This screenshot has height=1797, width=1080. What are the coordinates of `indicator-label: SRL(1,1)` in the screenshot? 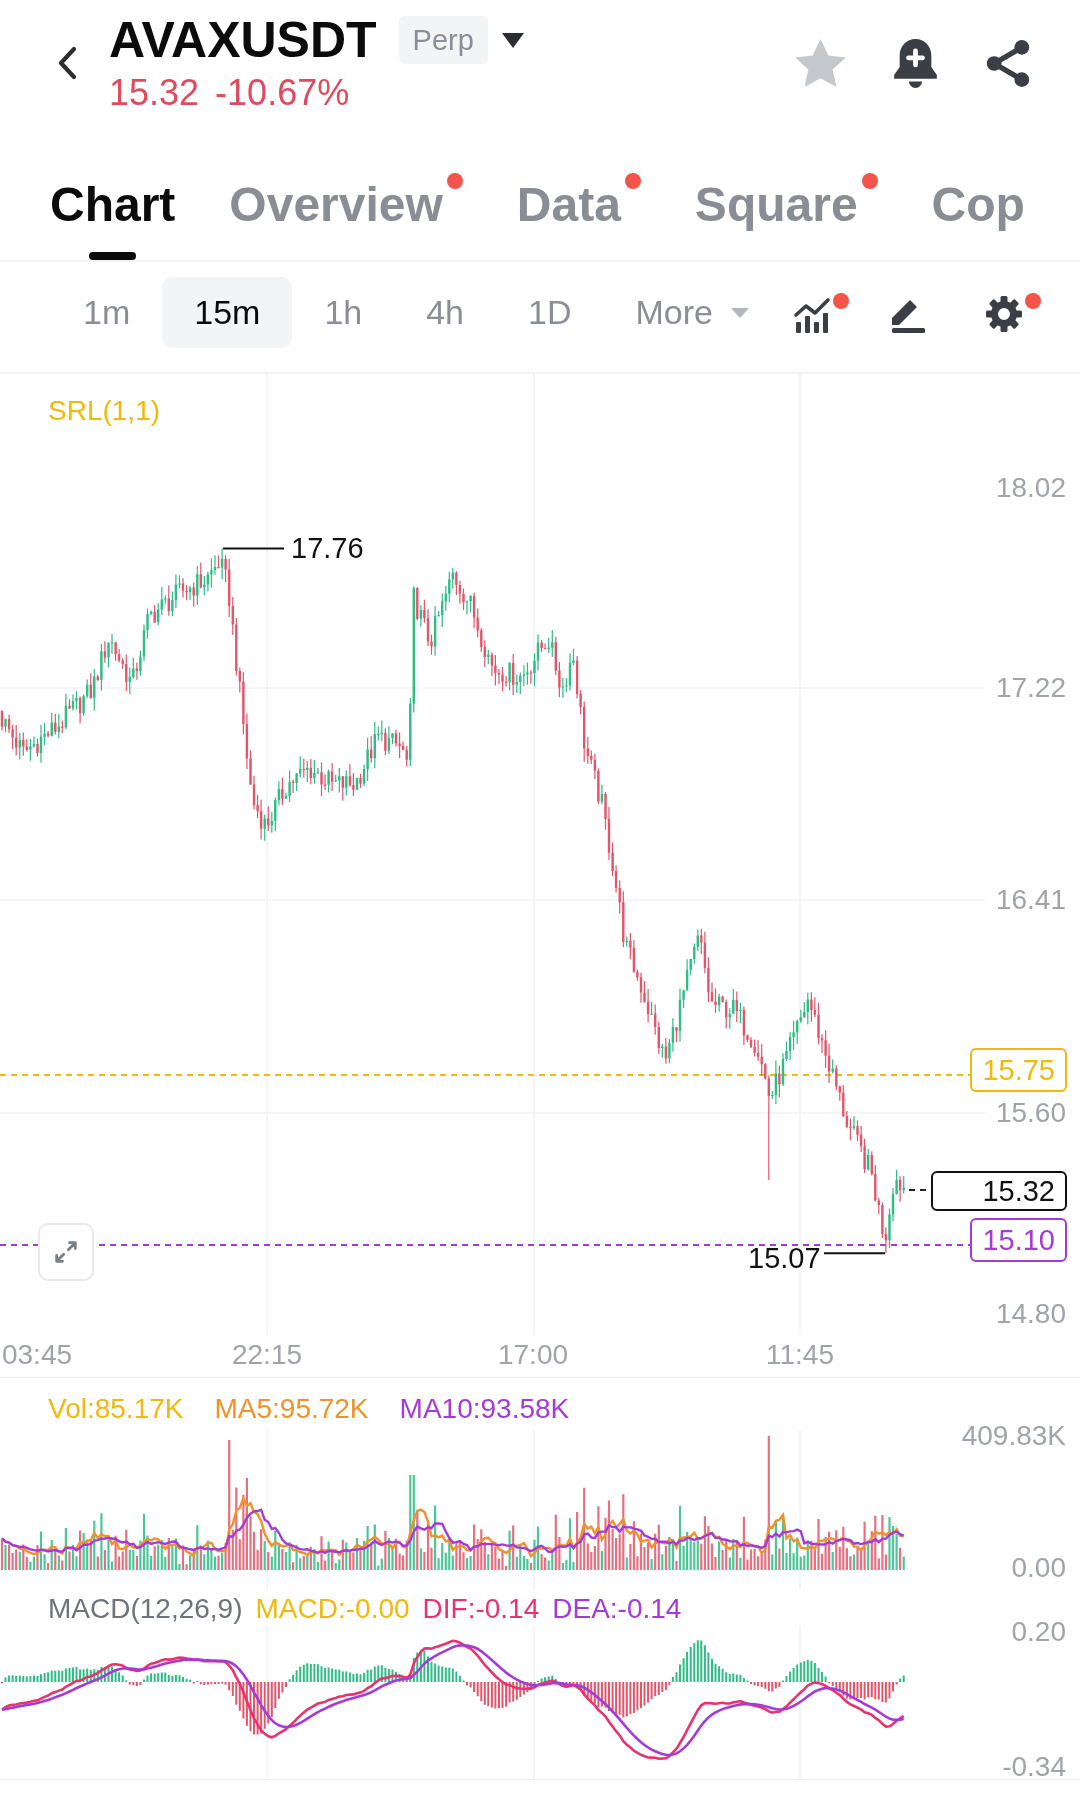 It's located at (104, 411).